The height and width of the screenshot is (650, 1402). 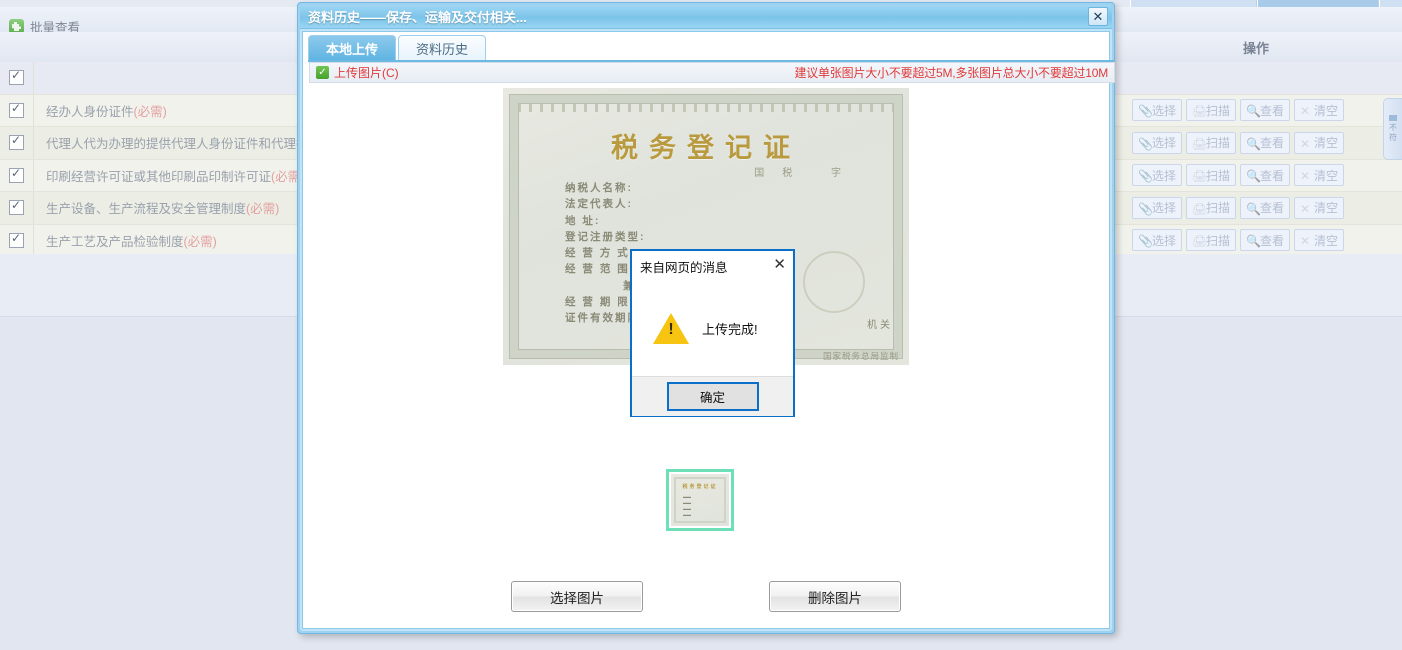 I want to click on document-name: 代理人代为办理的提供代理人身份证件和代理委托书, so click(x=190, y=144).